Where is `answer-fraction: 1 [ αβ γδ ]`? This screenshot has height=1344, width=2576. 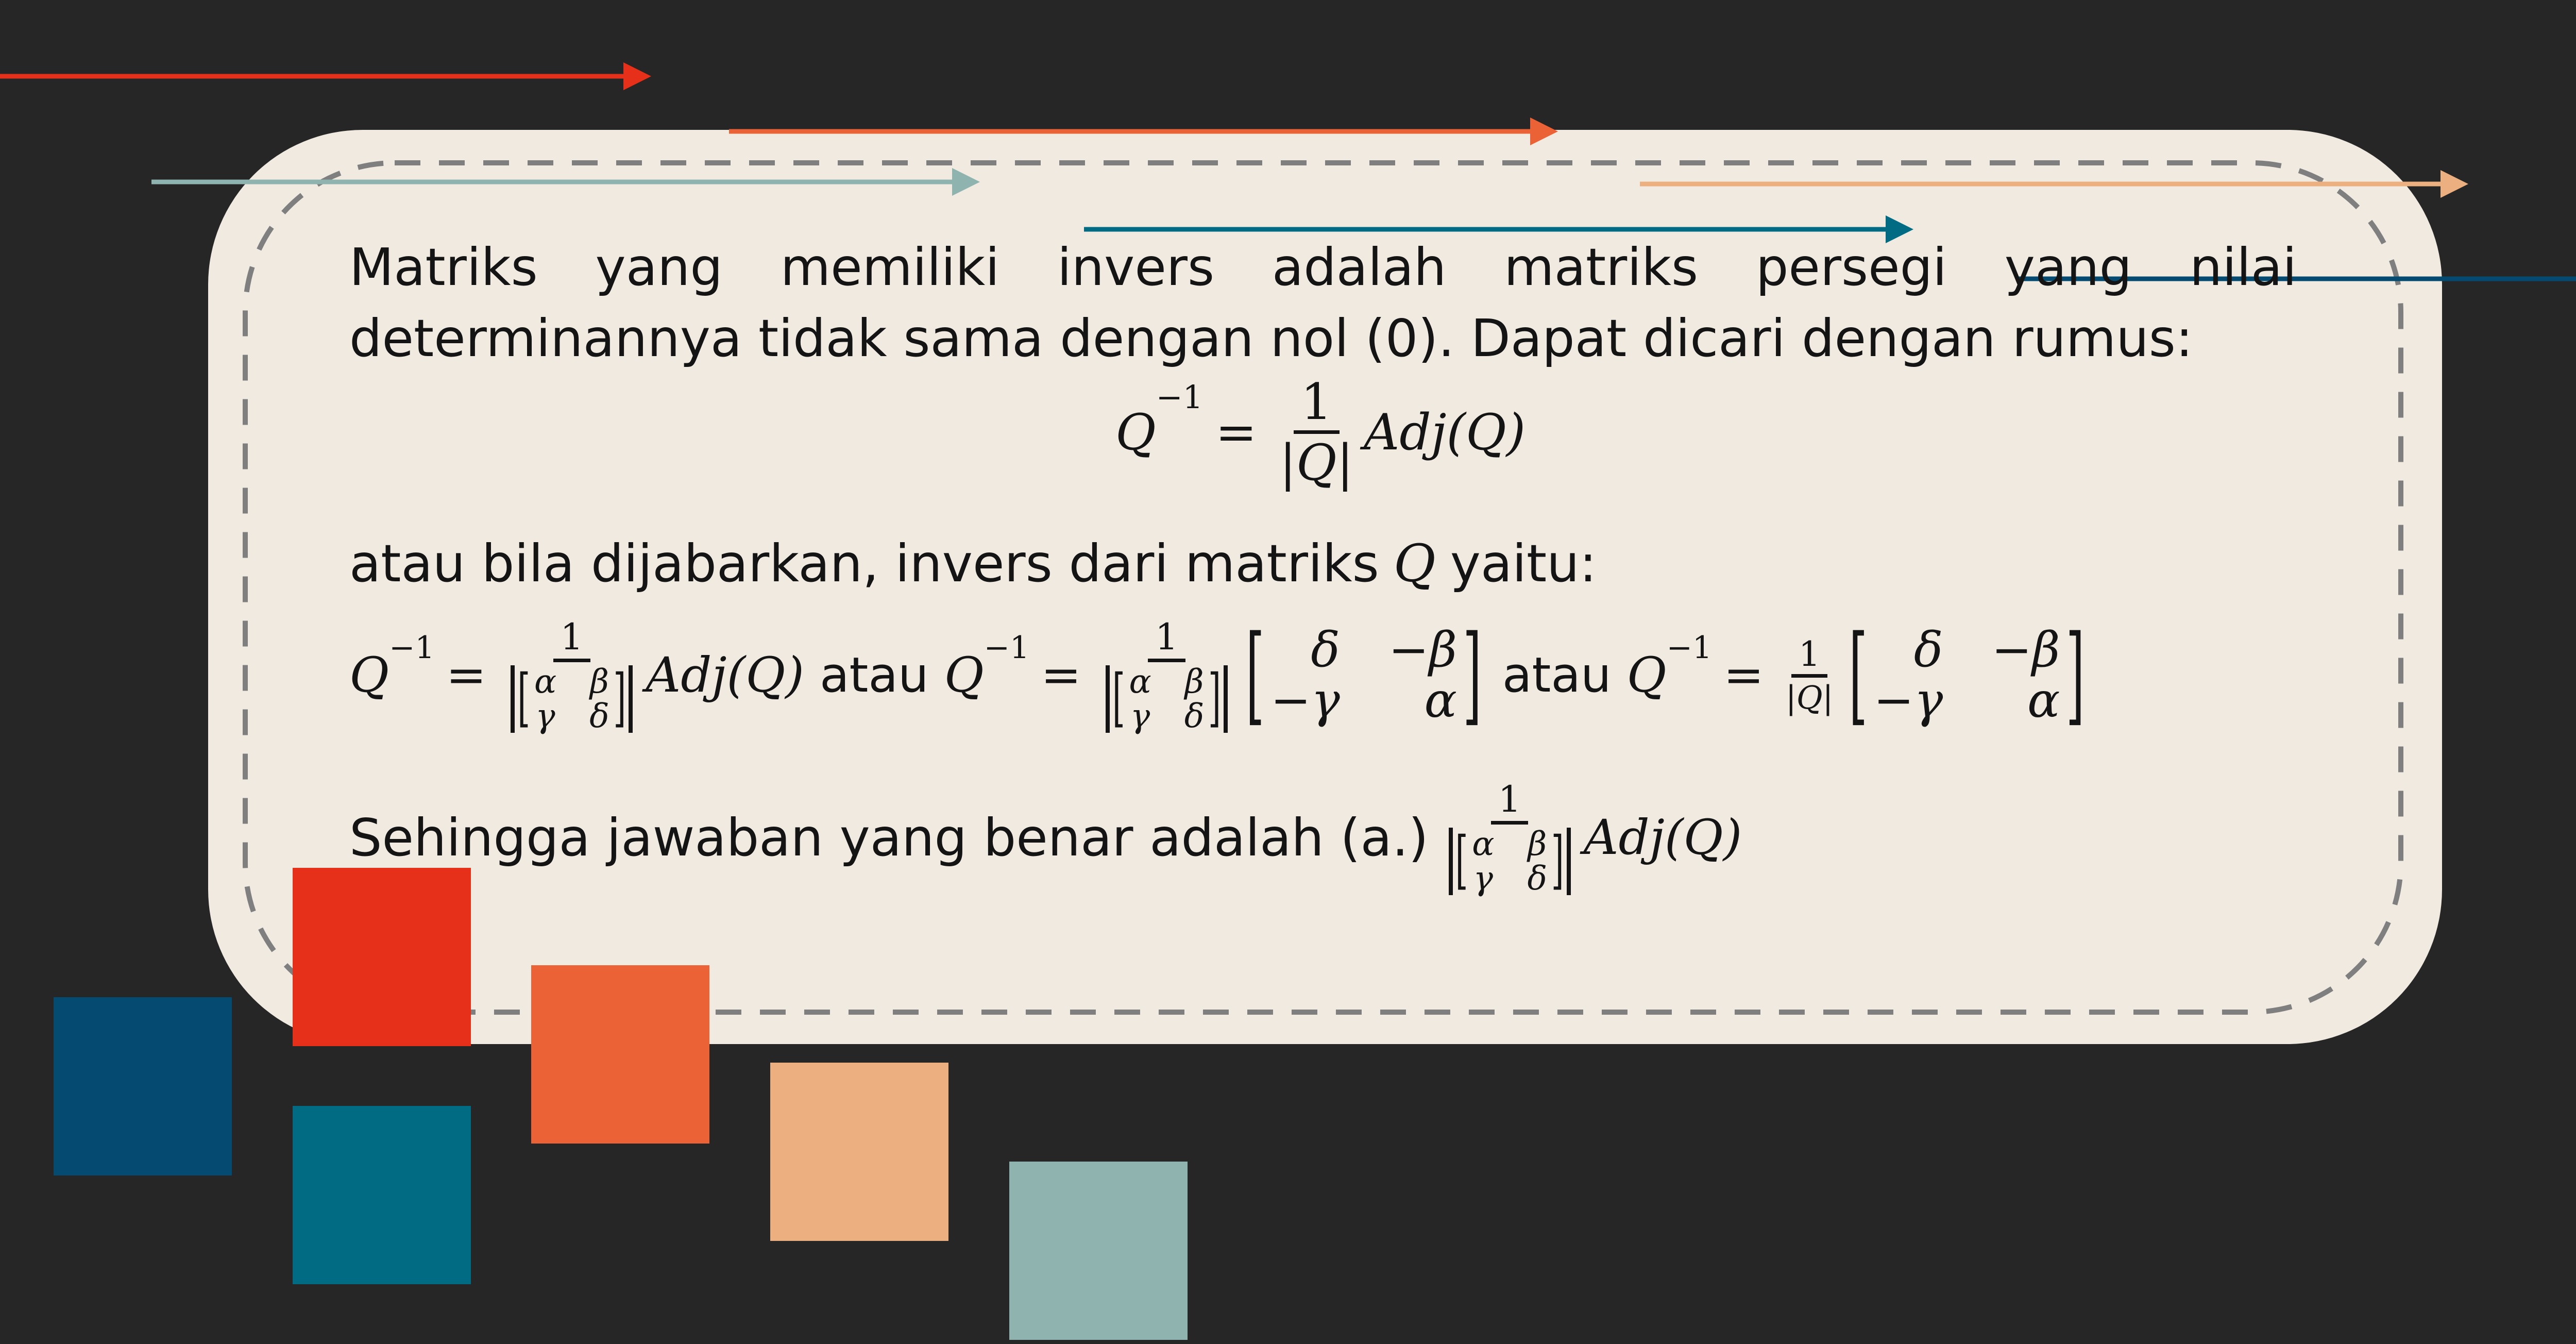 answer-fraction: 1 [ αβ γδ ] is located at coordinates (1510, 837).